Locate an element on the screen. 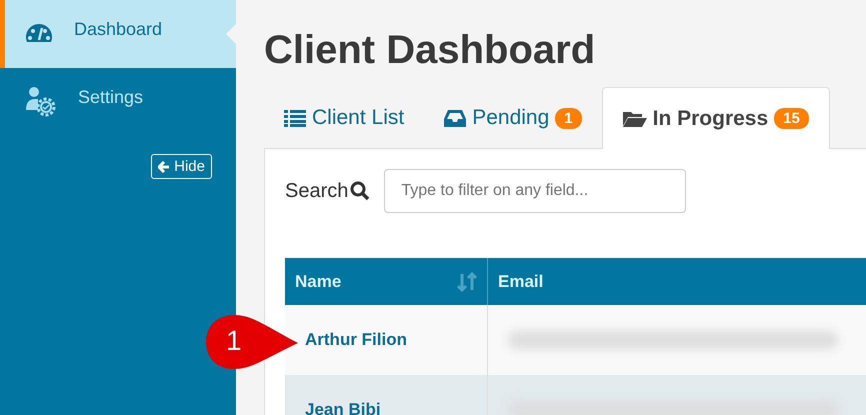 The width and height of the screenshot is (866, 415). column-header: Name is located at coordinates (386, 281).